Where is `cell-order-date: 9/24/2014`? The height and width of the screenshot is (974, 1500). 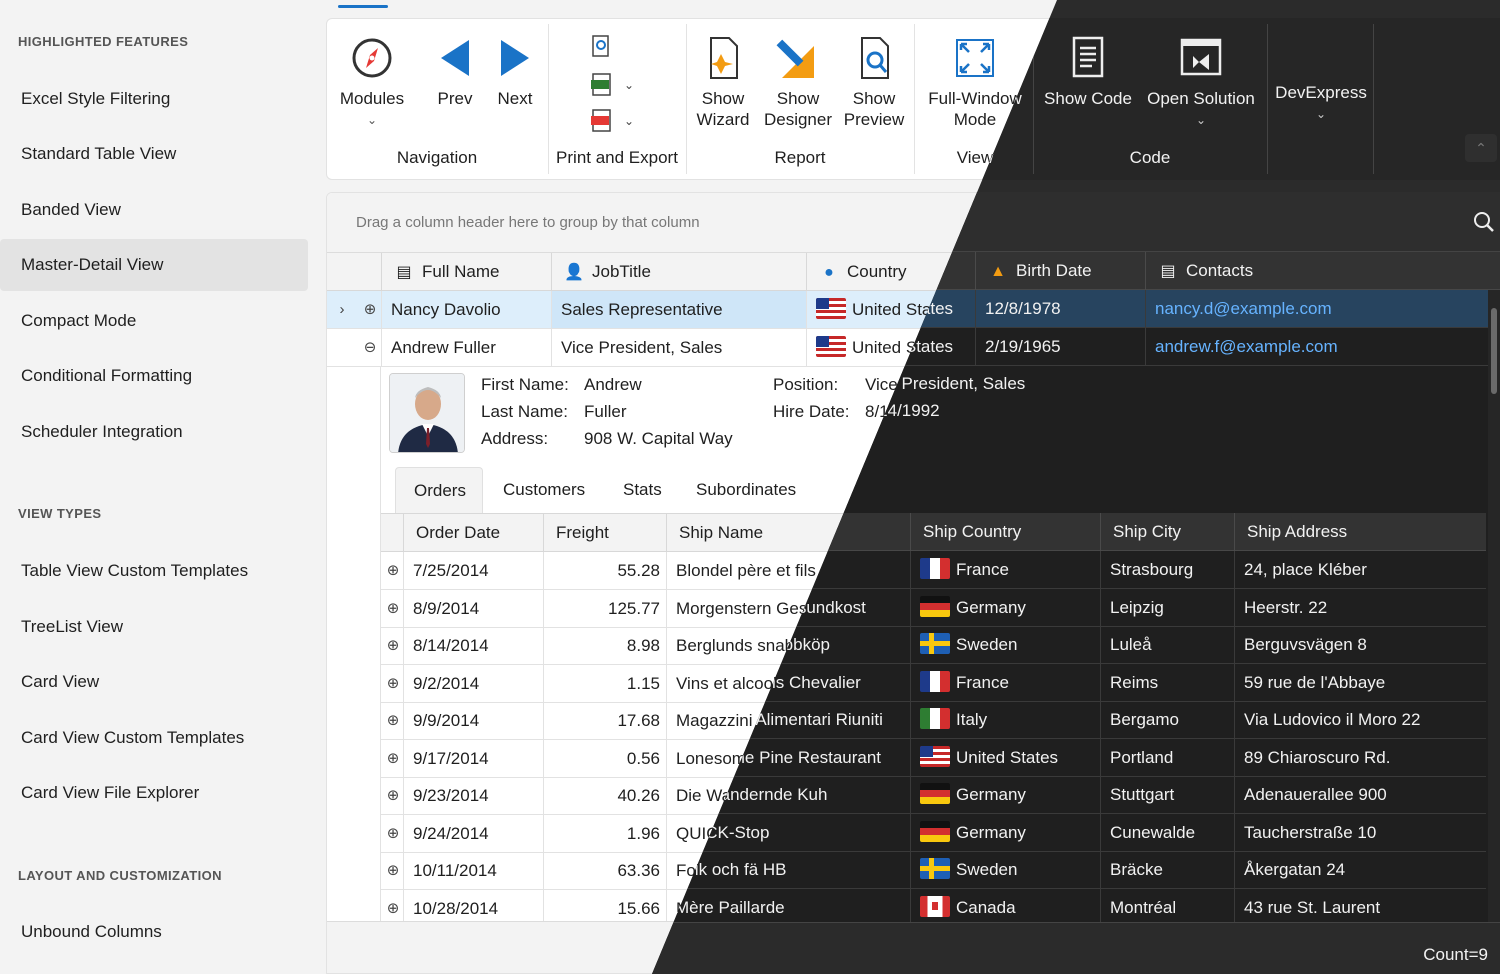
cell-order-date: 9/24/2014 is located at coordinates (473, 833).